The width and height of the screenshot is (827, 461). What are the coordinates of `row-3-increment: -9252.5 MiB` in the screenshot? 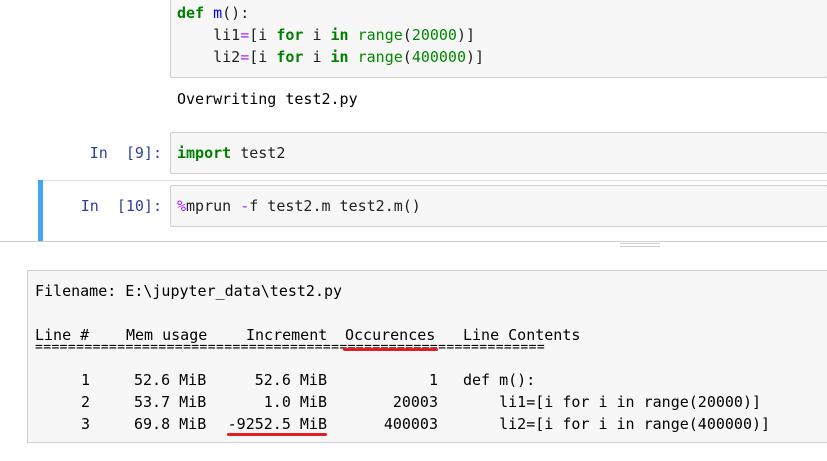 It's located at (277, 424).